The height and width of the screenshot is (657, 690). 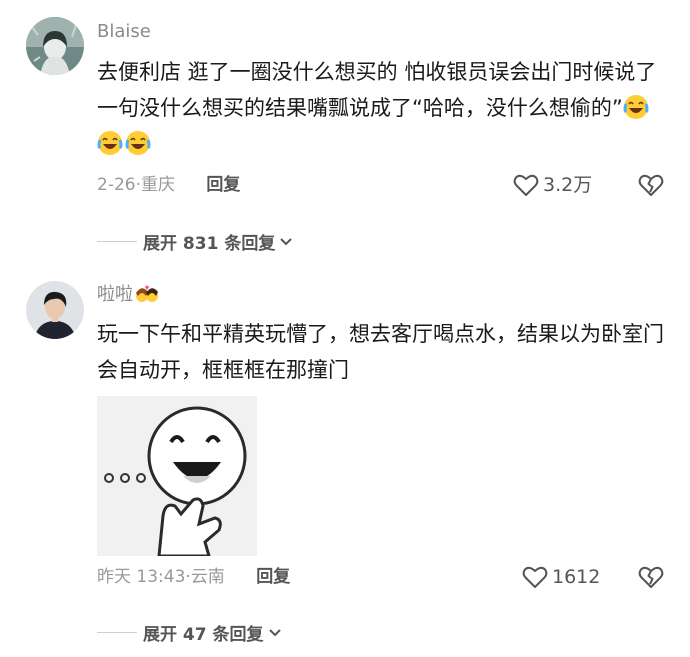 What do you see at coordinates (380, 352) in the screenshot?
I see `comment-text: 玩一下午和平精英玩懵了，想去客厅喝点水，结果以为卧室门会自动开，框框框在那撞门` at bounding box center [380, 352].